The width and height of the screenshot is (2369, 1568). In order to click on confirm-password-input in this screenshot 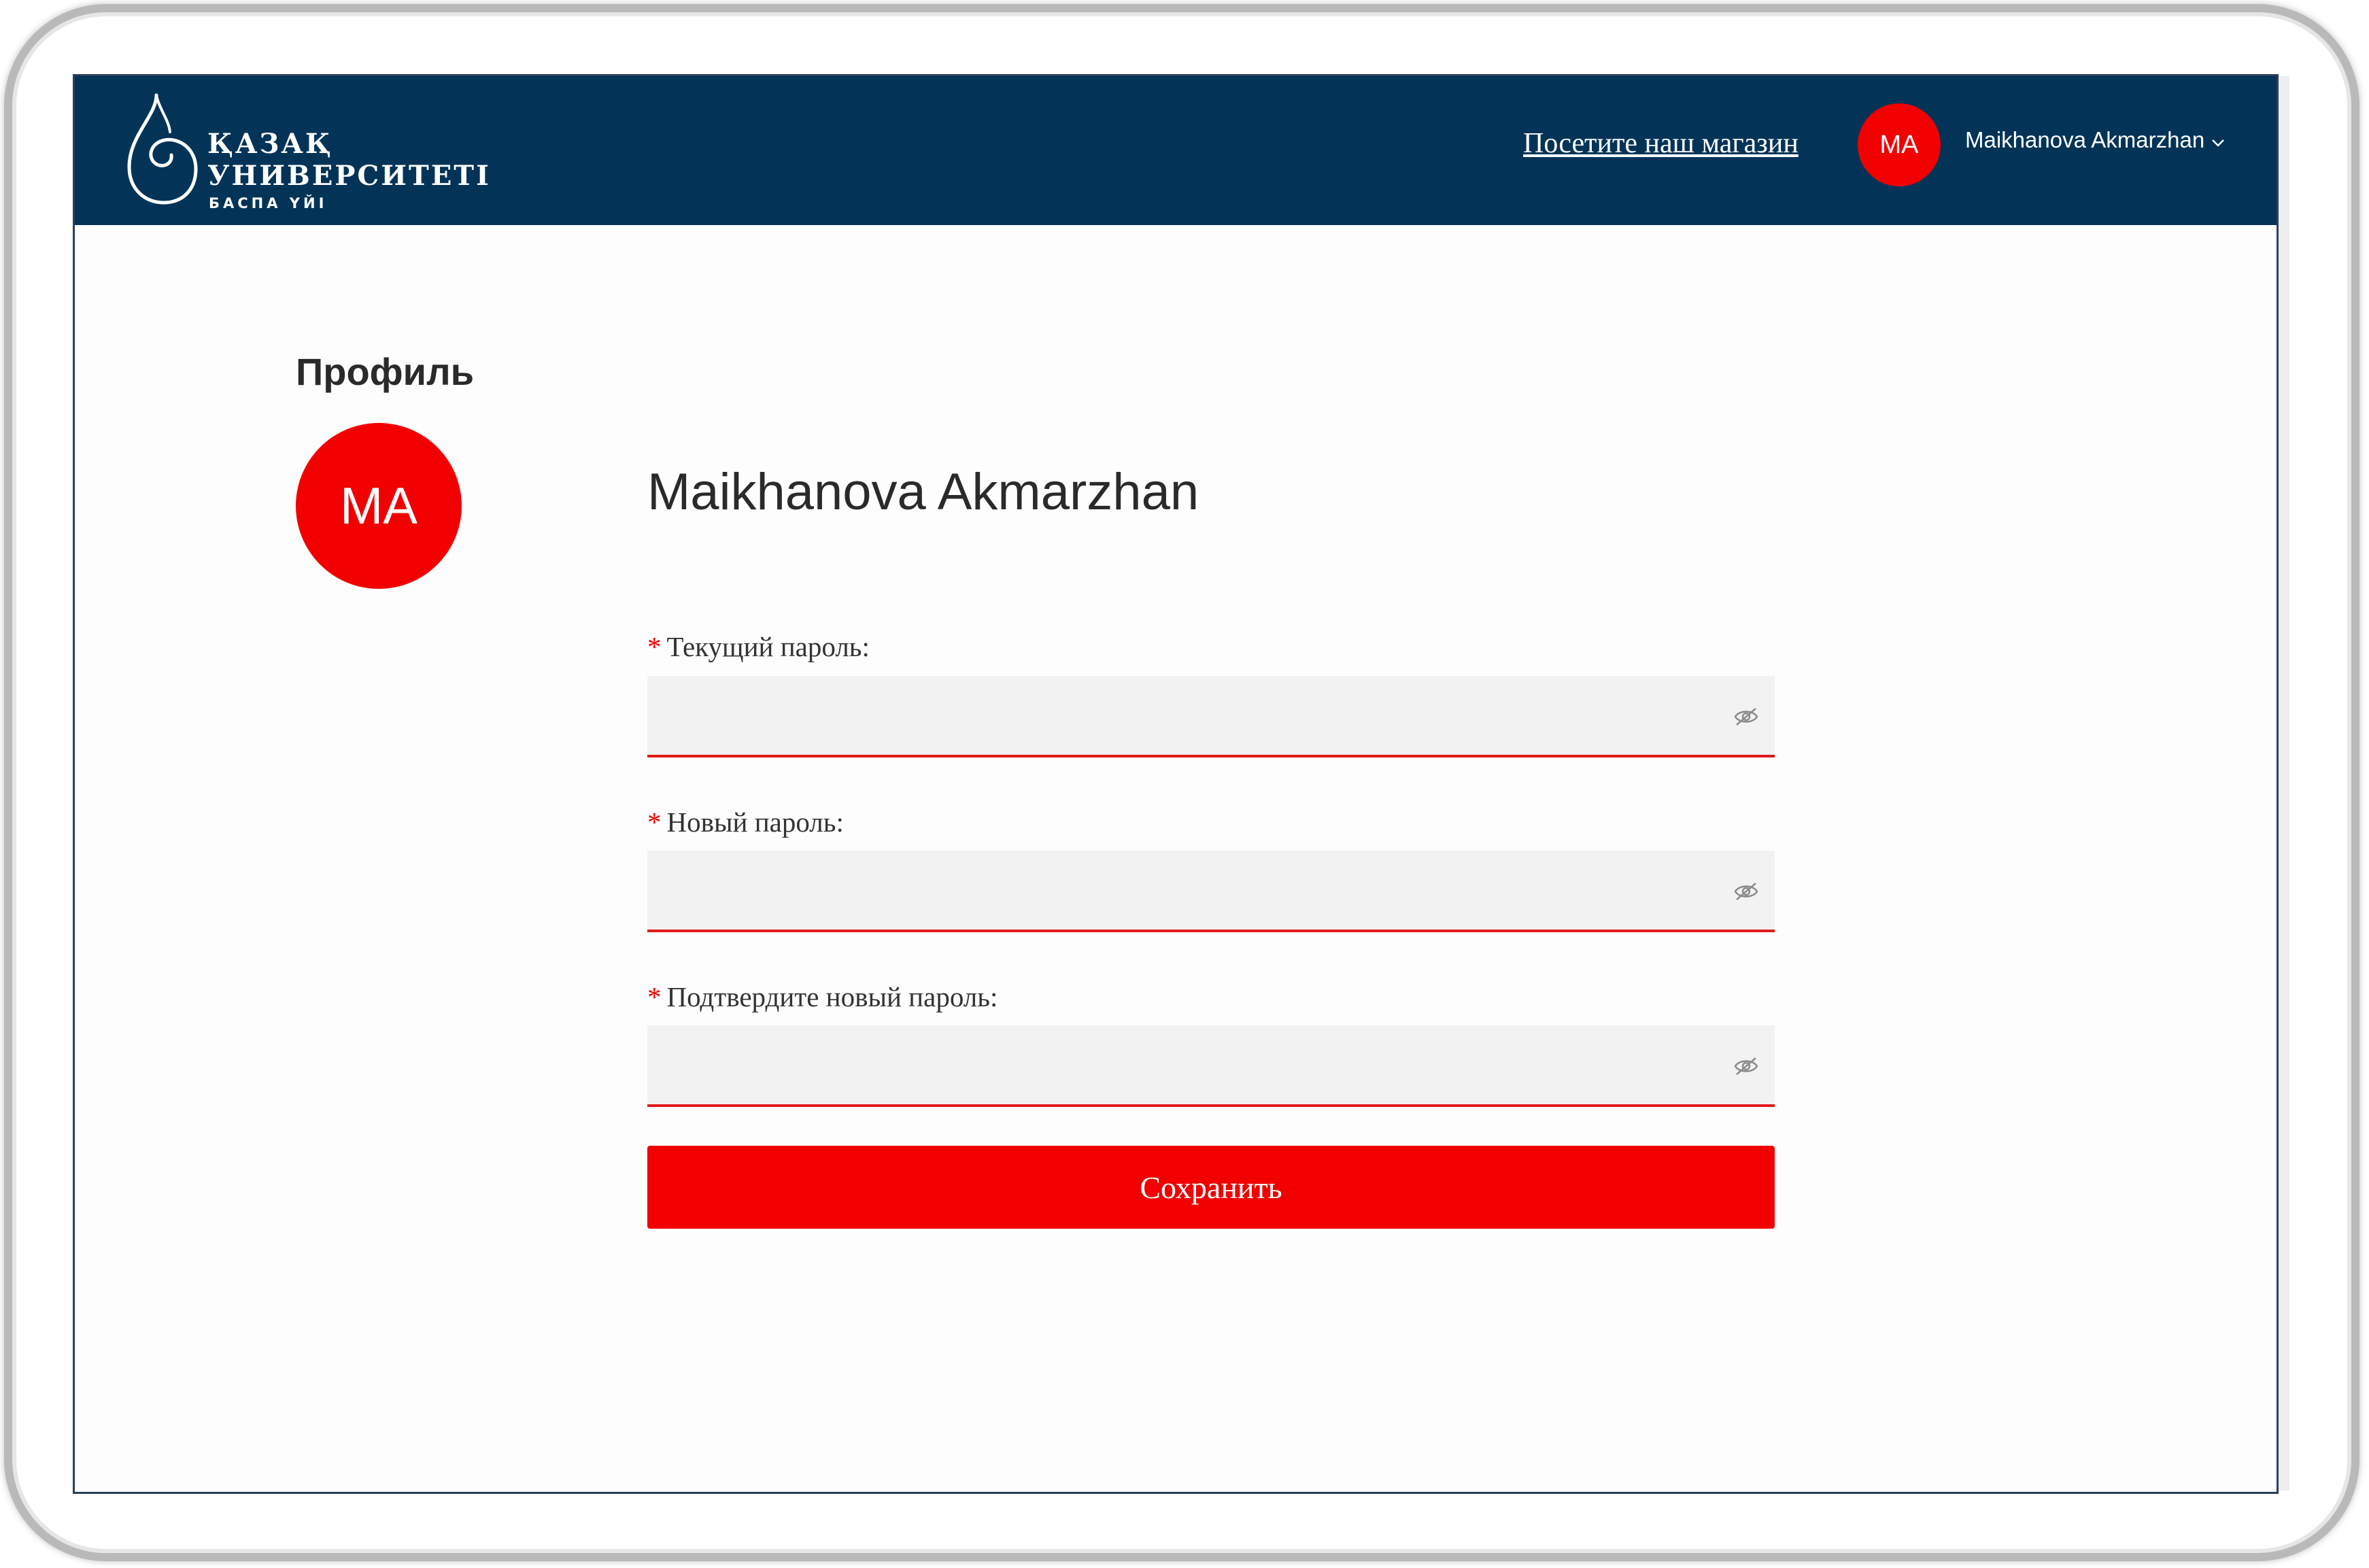, I will do `click(1211, 1064)`.